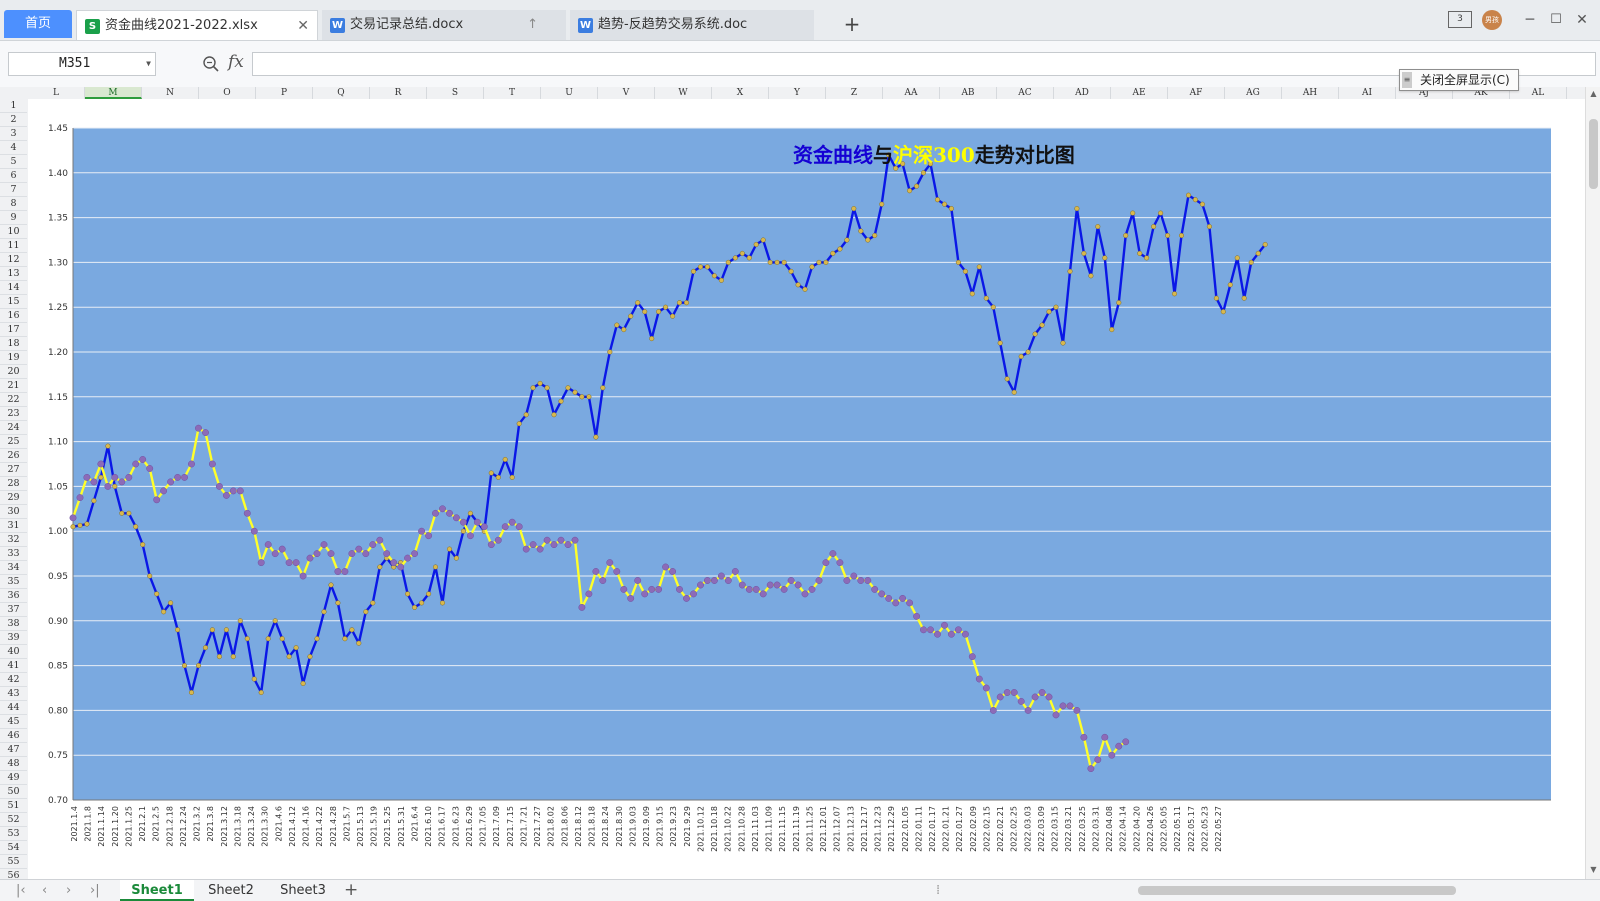 Image resolution: width=1600 pixels, height=901 pixels. I want to click on row-header-54: 54, so click(13, 848).